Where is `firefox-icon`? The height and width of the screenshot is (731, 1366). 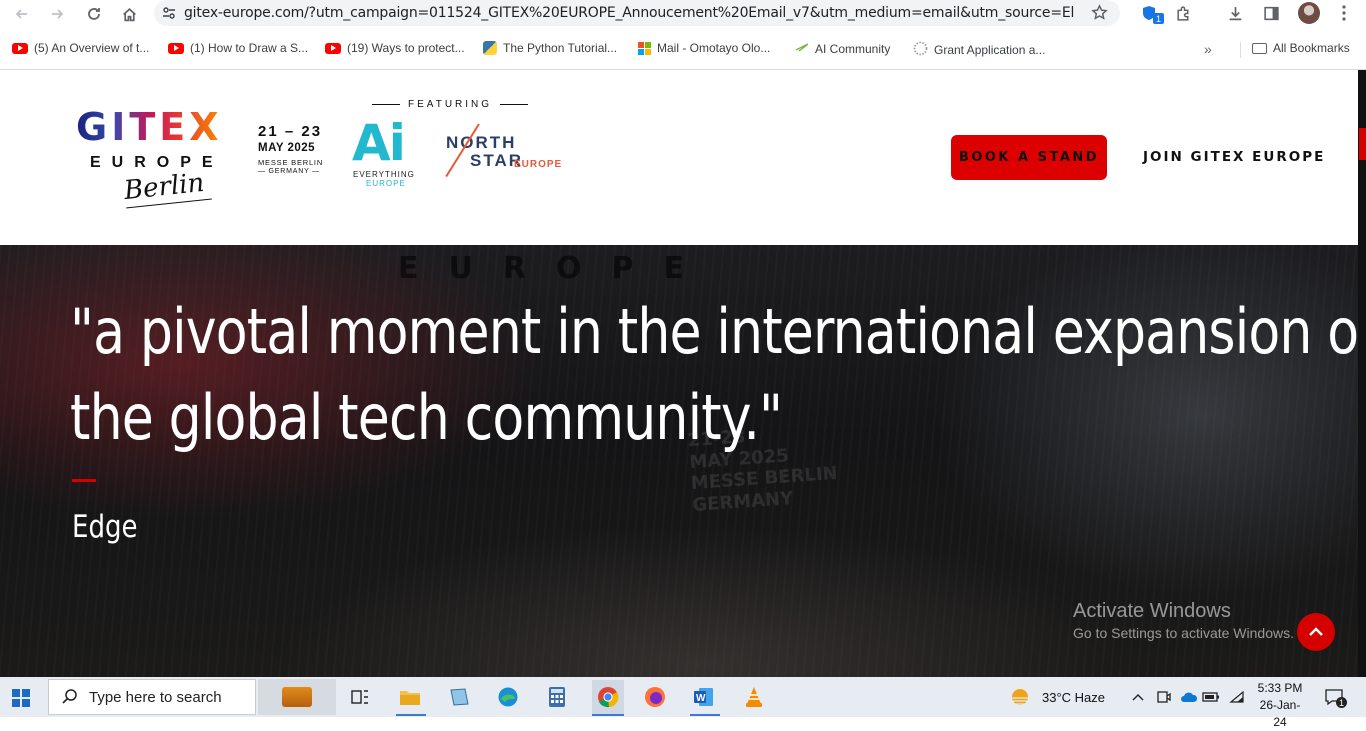
firefox-icon is located at coordinates (655, 697).